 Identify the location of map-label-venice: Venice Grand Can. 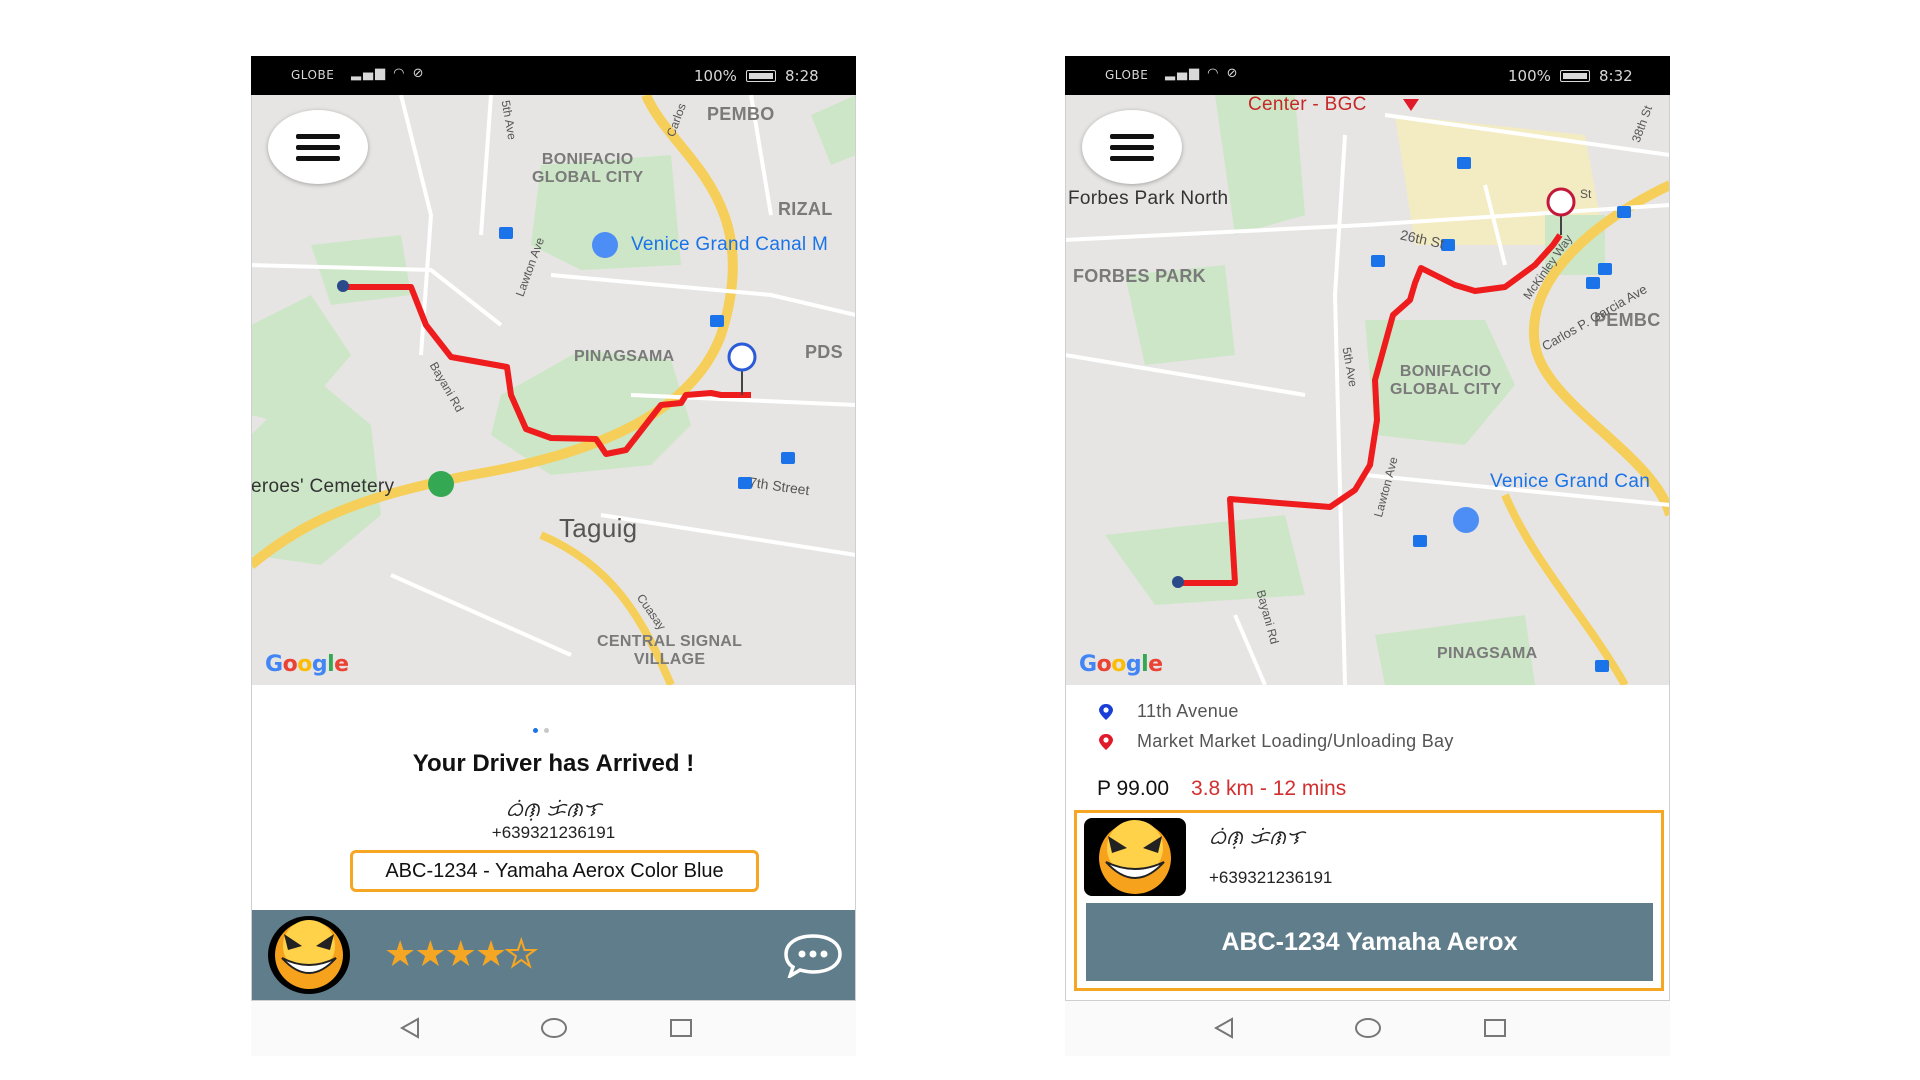
(1570, 481).